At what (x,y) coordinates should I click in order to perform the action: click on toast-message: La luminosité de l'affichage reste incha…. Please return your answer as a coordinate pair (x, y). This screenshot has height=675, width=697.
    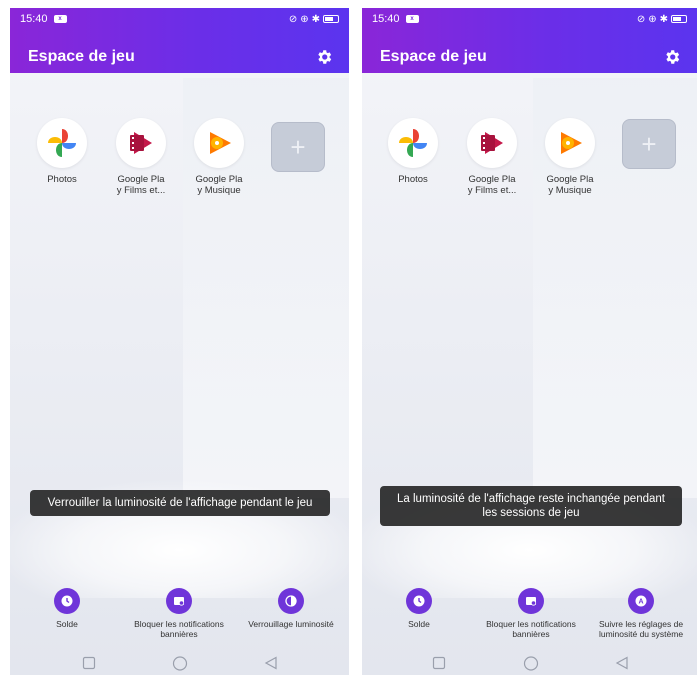
    Looking at the image, I should click on (531, 506).